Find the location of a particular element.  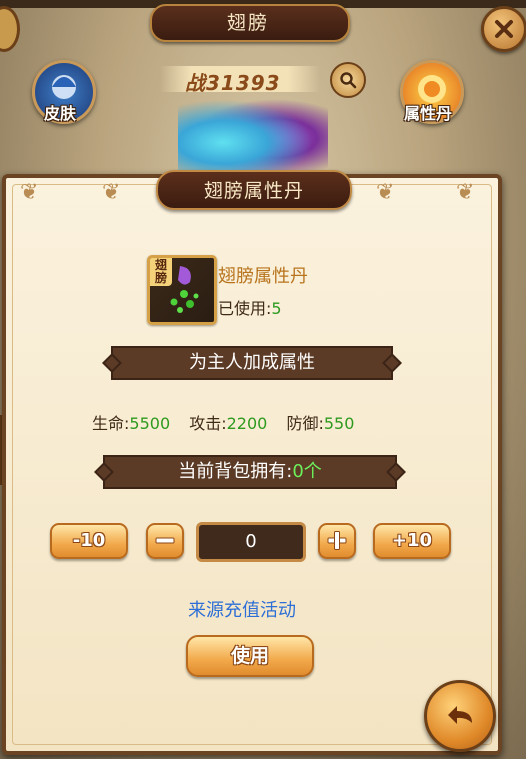

stat-defense-label: 防御: is located at coordinates (305, 423).